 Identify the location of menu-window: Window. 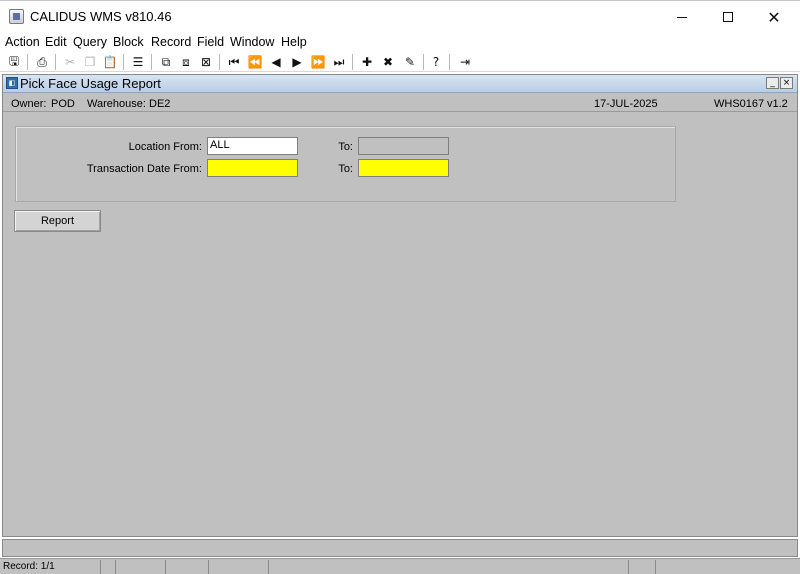
(252, 42).